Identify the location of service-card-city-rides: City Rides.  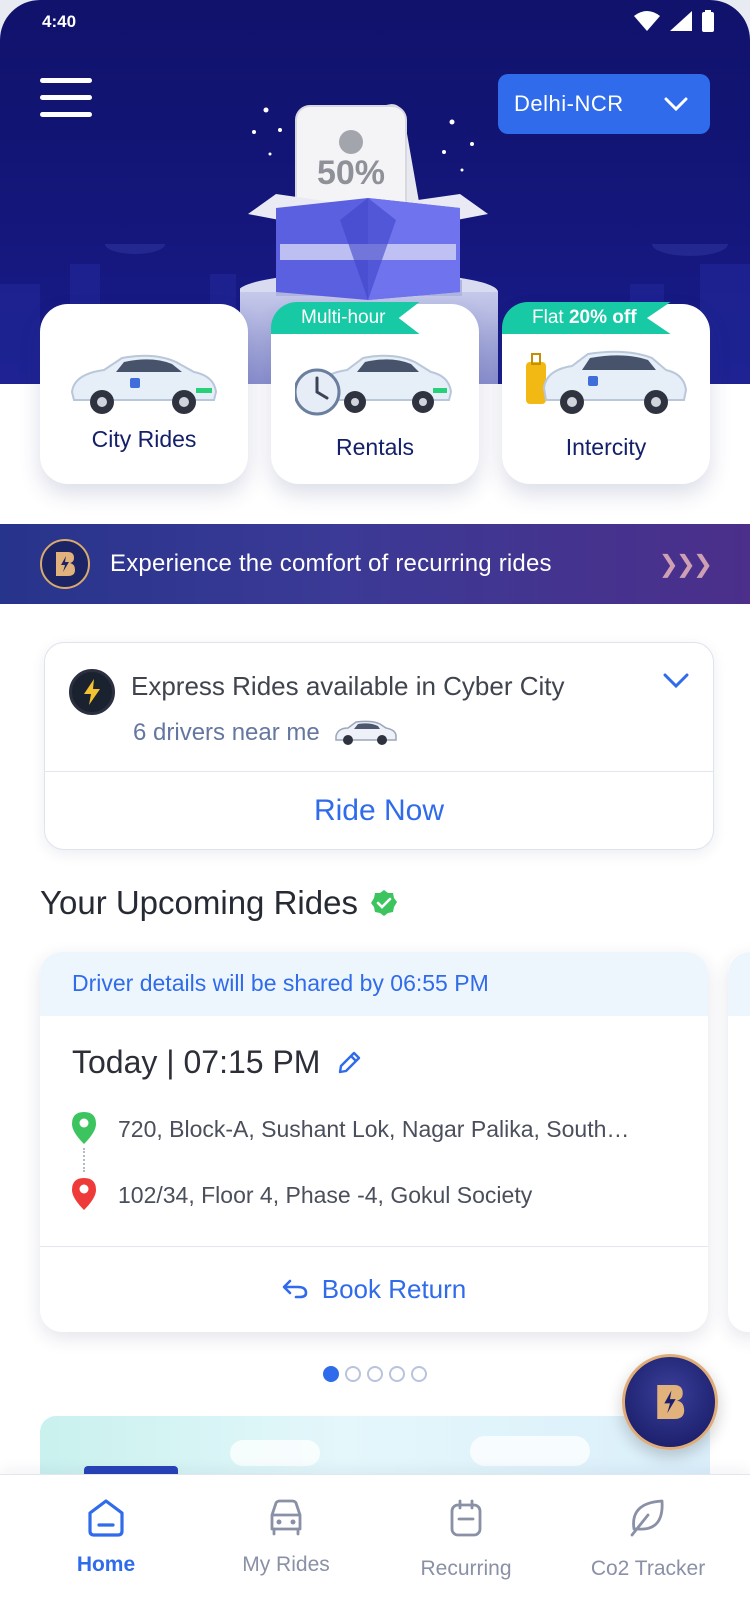
(144, 394).